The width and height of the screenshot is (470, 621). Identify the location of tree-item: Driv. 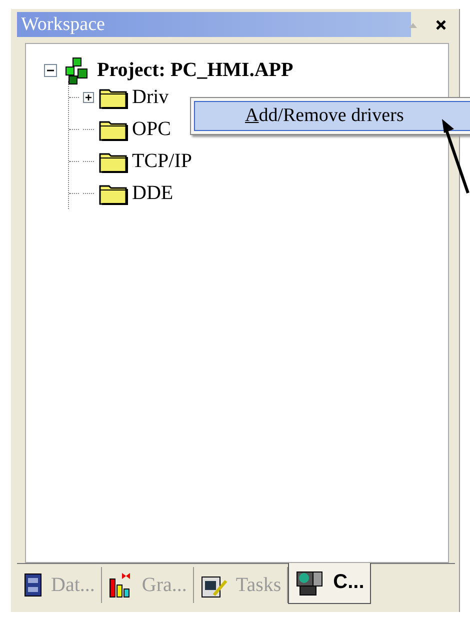
(150, 97).